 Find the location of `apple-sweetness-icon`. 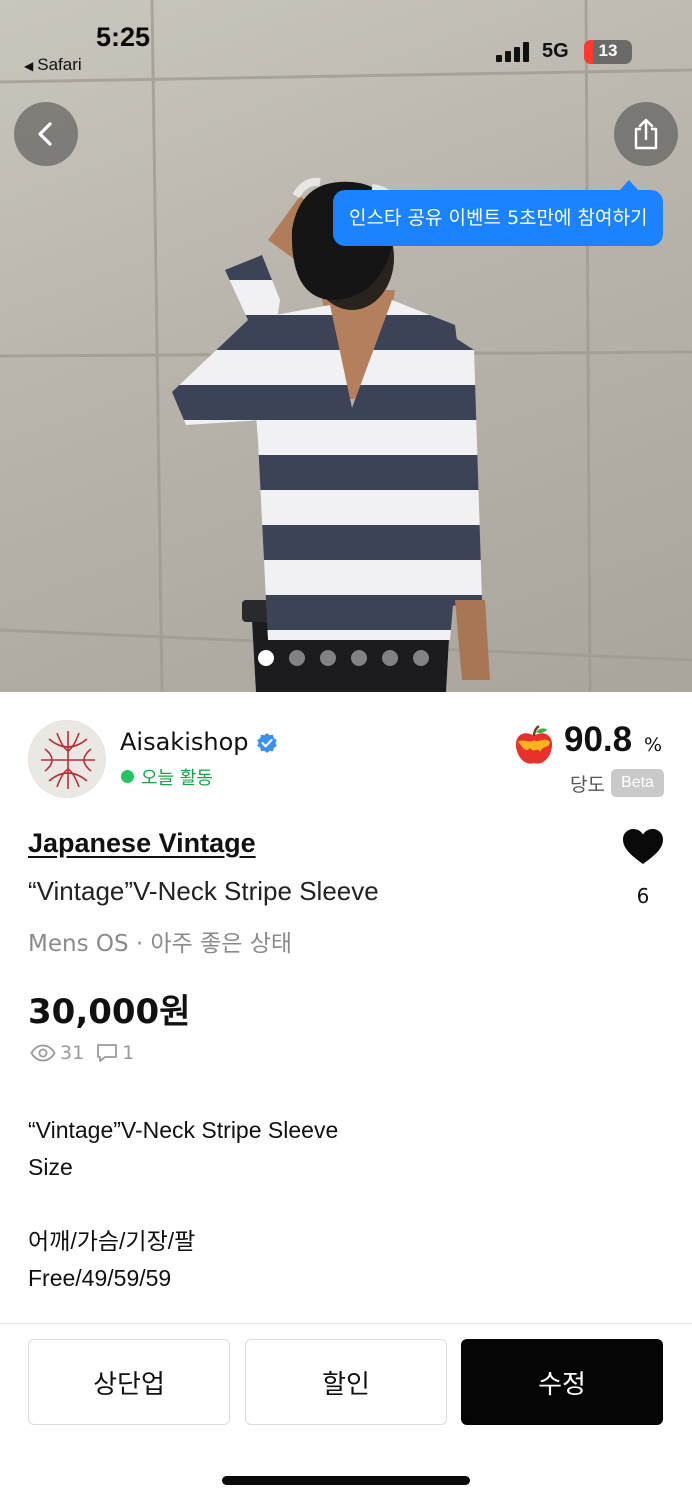

apple-sweetness-icon is located at coordinates (534, 744).